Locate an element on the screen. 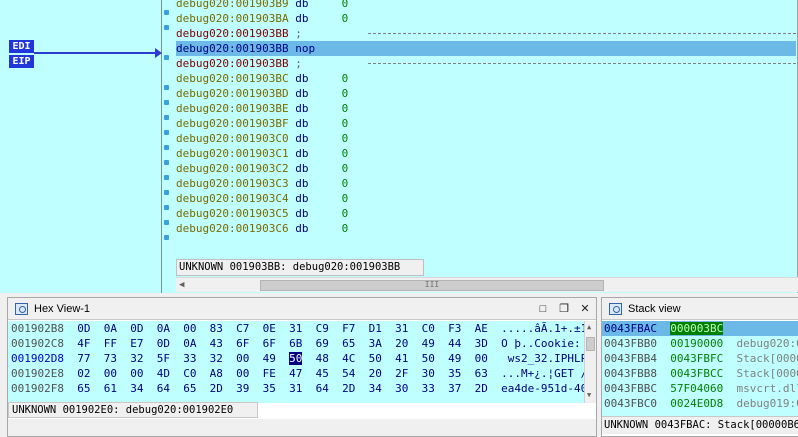 The height and width of the screenshot is (437, 798). code-line: debug020:001903B9 db 0 is located at coordinates (486, 5).